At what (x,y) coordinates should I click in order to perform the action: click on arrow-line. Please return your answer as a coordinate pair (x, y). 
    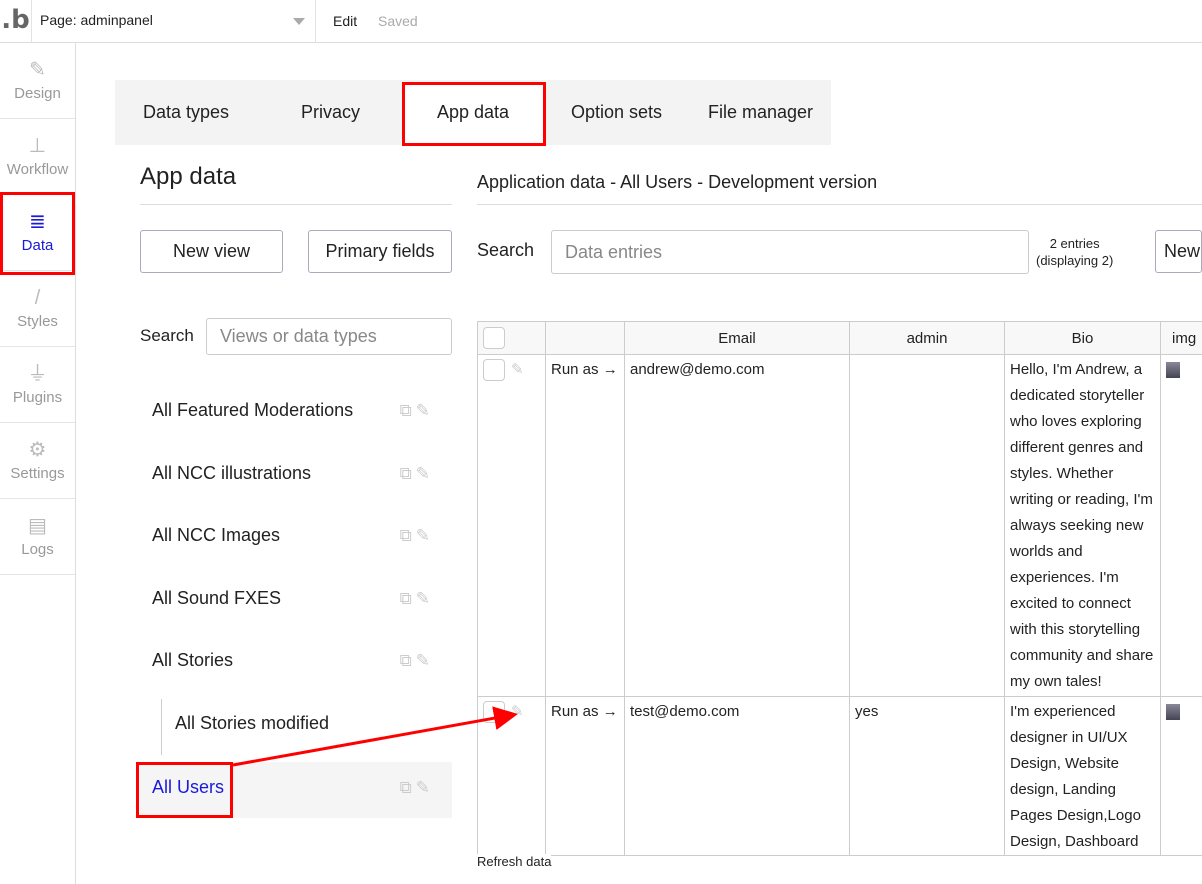
    Looking at the image, I should click on (375, 736).